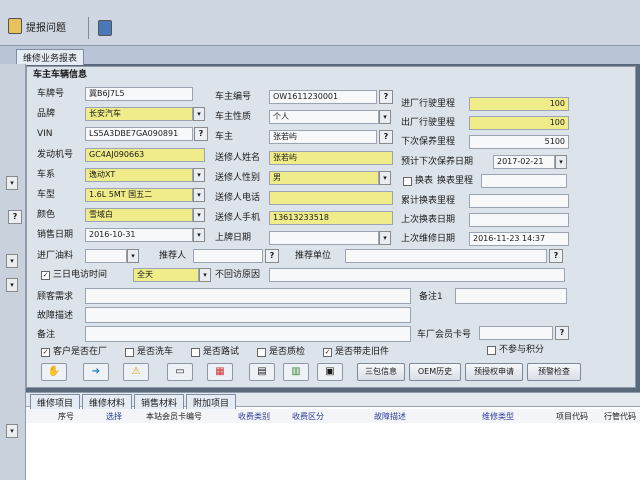 The width and height of the screenshot is (640, 480). What do you see at coordinates (272, 256) in the screenshot?
I see `recommender-help-icon: ?` at bounding box center [272, 256].